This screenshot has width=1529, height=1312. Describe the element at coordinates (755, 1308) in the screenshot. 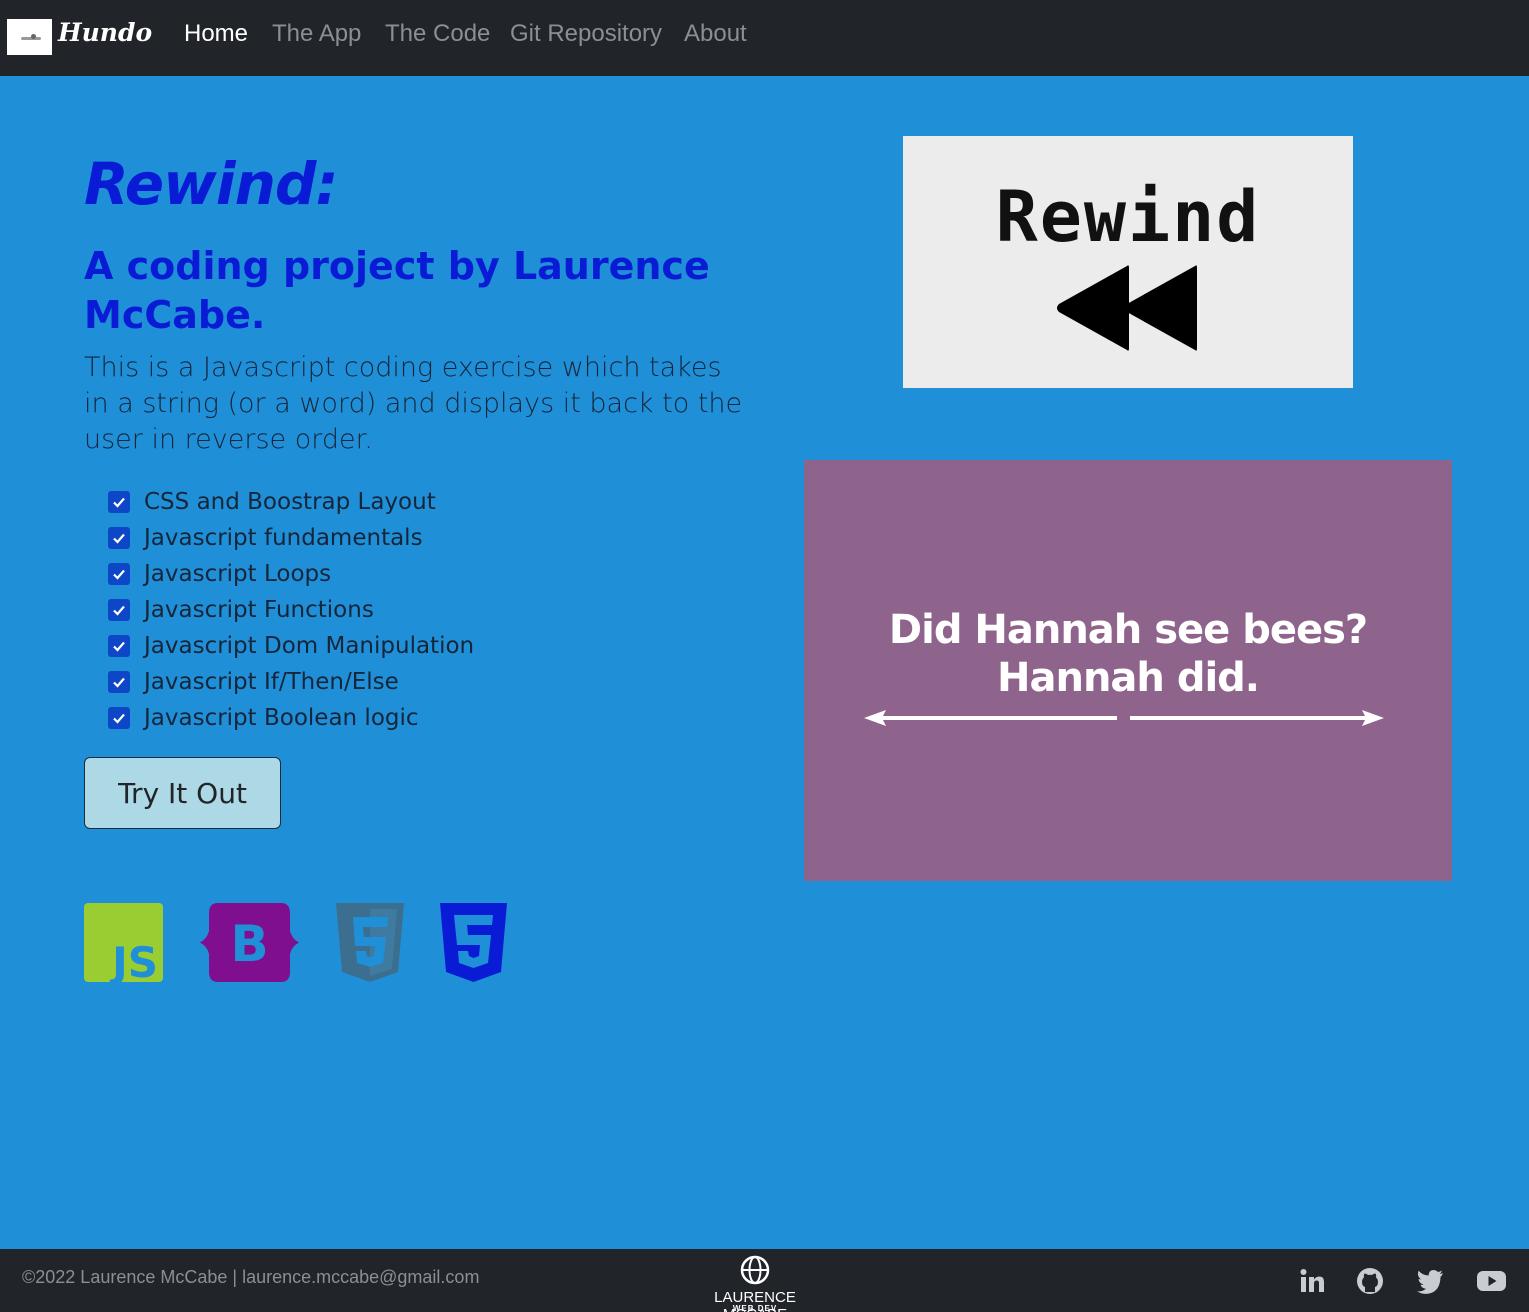

I see `footer-logo-subtitle: WEB DEV` at that location.